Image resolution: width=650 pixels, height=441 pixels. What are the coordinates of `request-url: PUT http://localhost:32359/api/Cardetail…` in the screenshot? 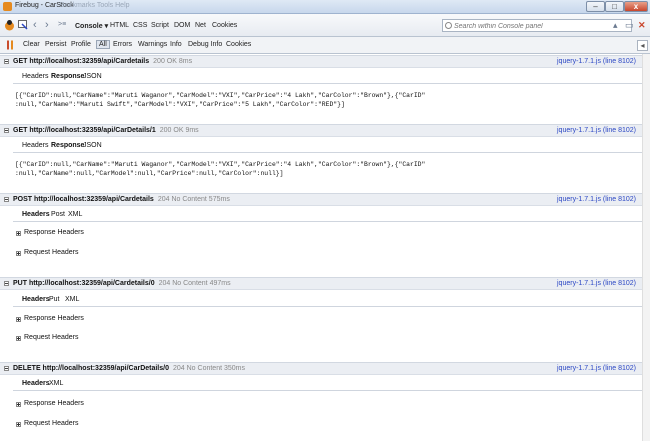 It's located at (84, 283).